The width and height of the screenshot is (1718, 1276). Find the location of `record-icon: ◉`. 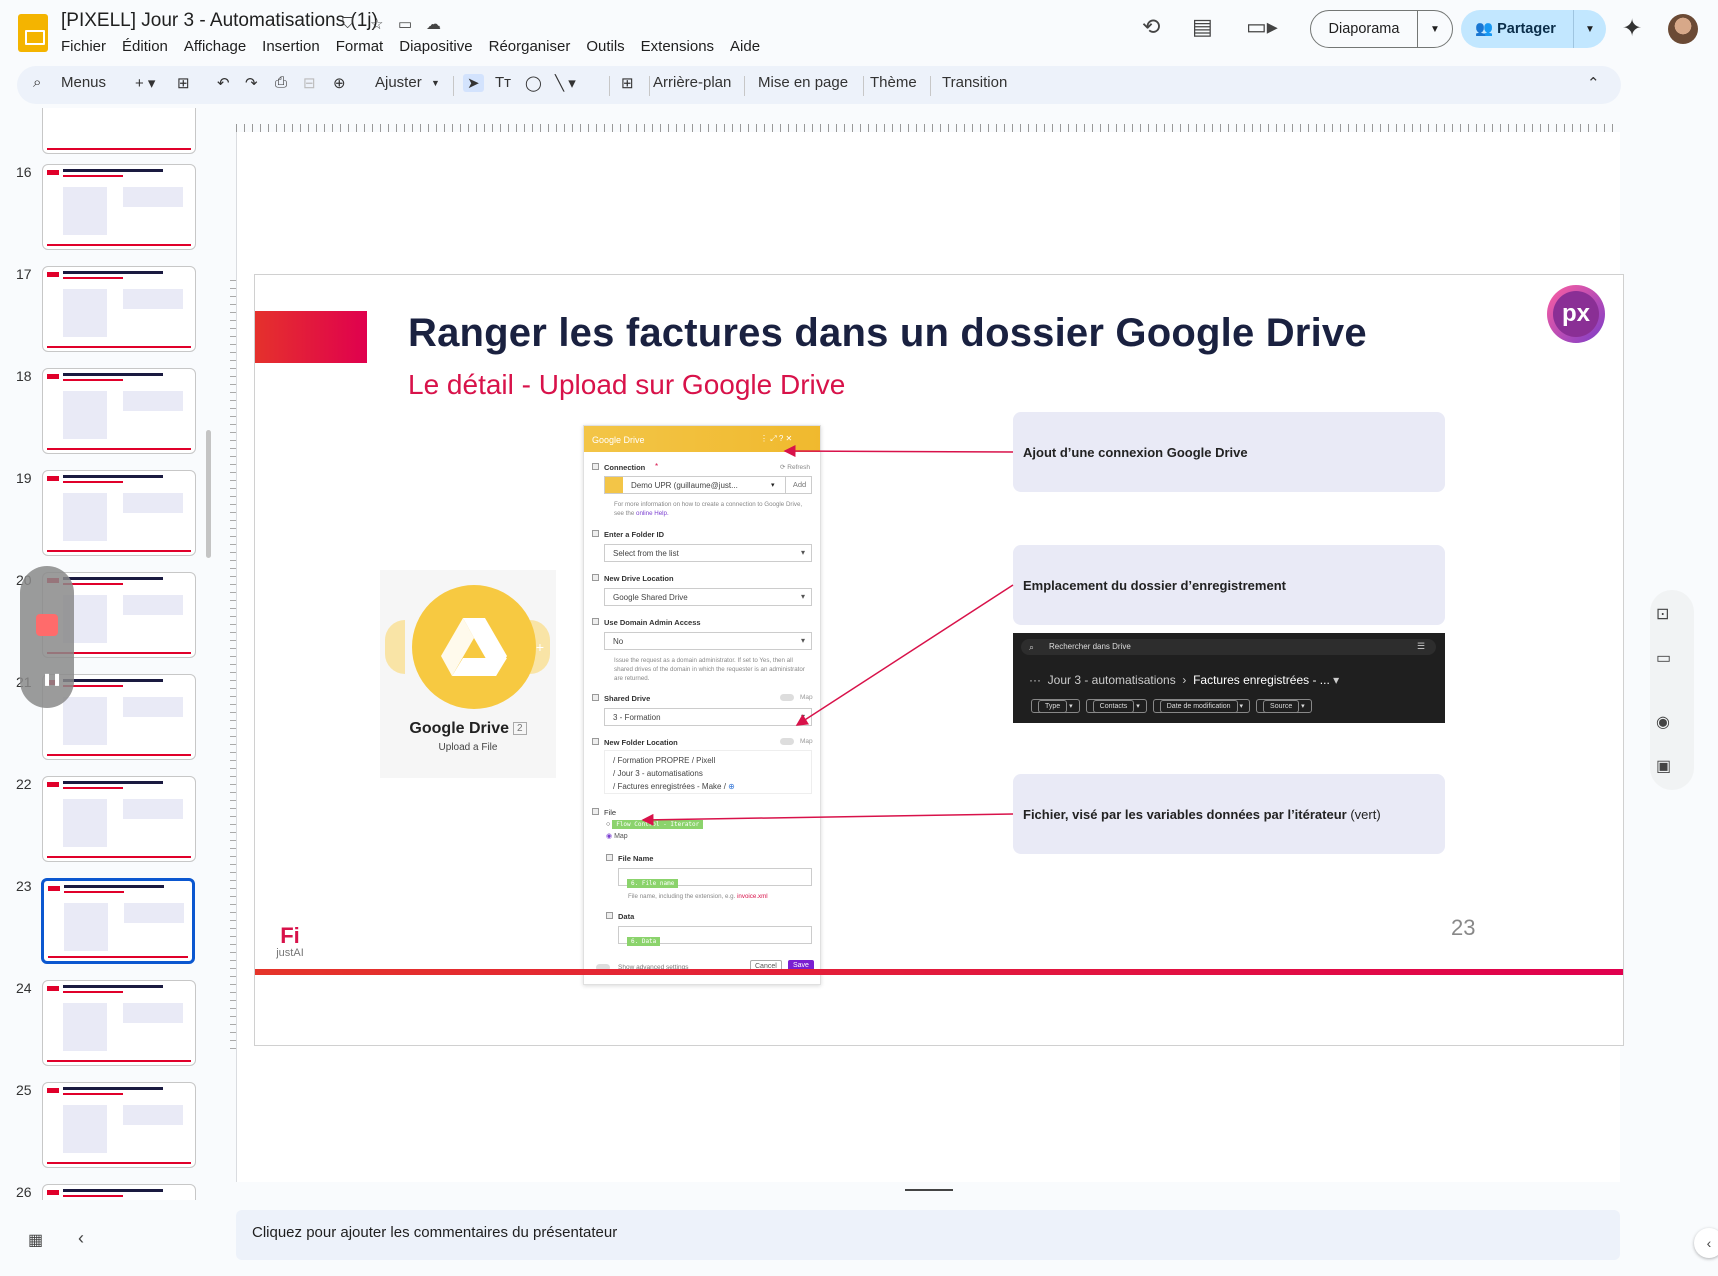

record-icon: ◉ is located at coordinates (1663, 722).